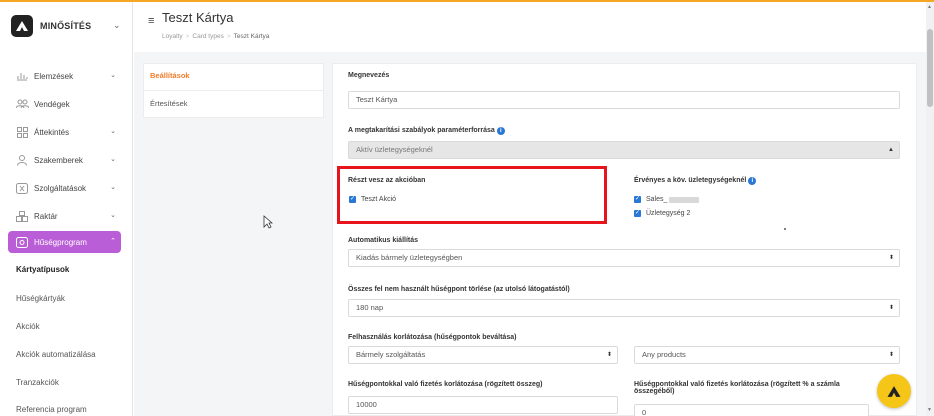 This screenshot has height=416, width=934. Describe the element at coordinates (52, 104) in the screenshot. I see `sidebar-item-label: Vendégek` at that location.